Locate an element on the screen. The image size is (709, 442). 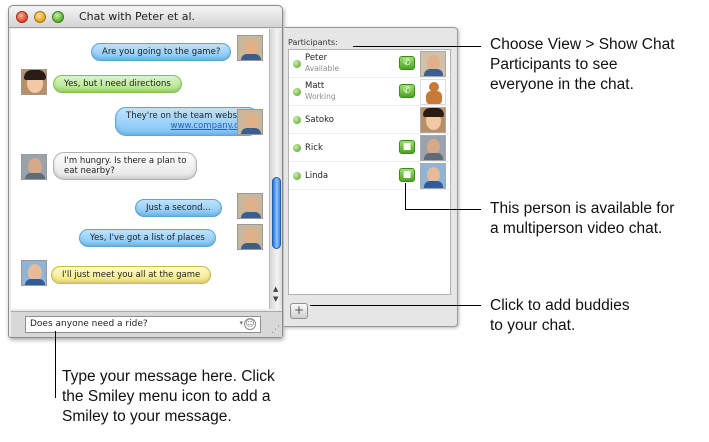
message-input-area: Does anyone need a ride? ▾ ☺ ⋰ is located at coordinates (146, 324).